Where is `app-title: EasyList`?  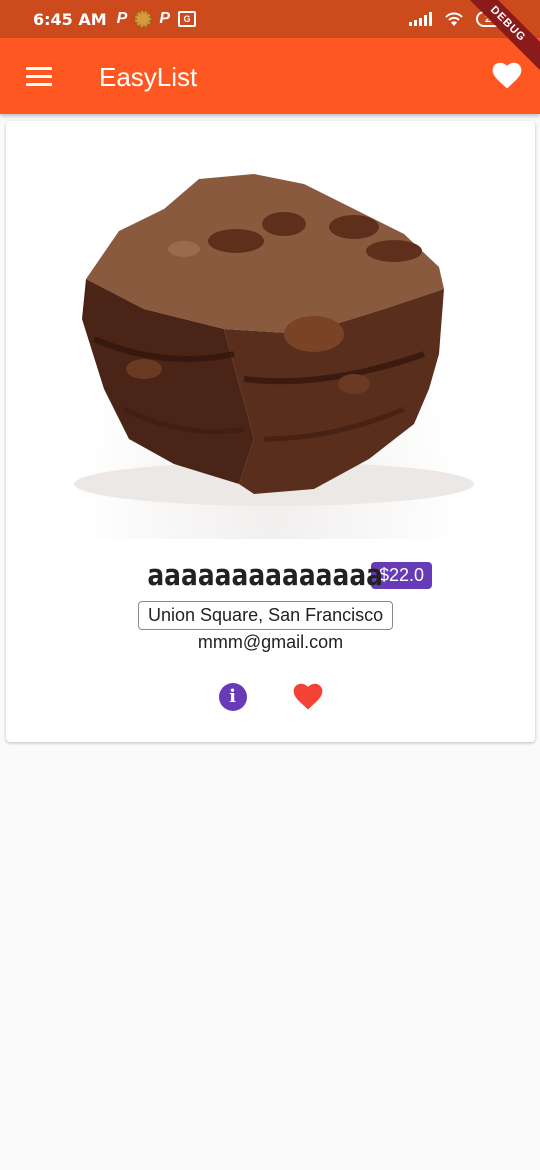
app-title: EasyList is located at coordinates (148, 77).